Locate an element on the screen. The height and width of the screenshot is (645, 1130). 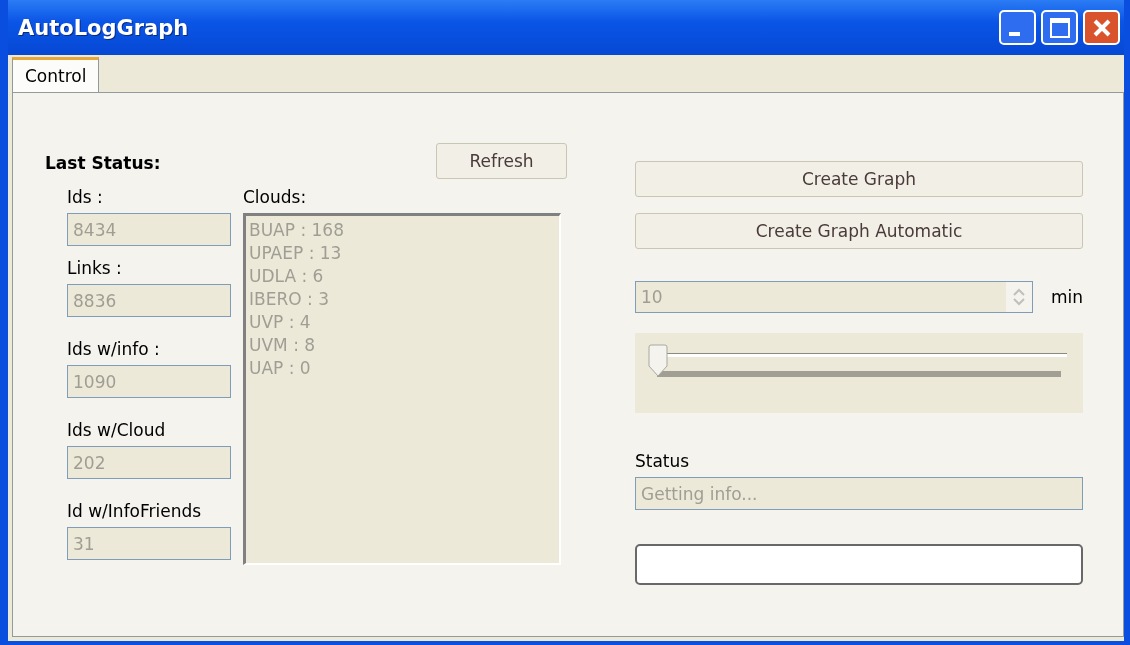
field-label: Ids w/Cloud is located at coordinates (117, 430).